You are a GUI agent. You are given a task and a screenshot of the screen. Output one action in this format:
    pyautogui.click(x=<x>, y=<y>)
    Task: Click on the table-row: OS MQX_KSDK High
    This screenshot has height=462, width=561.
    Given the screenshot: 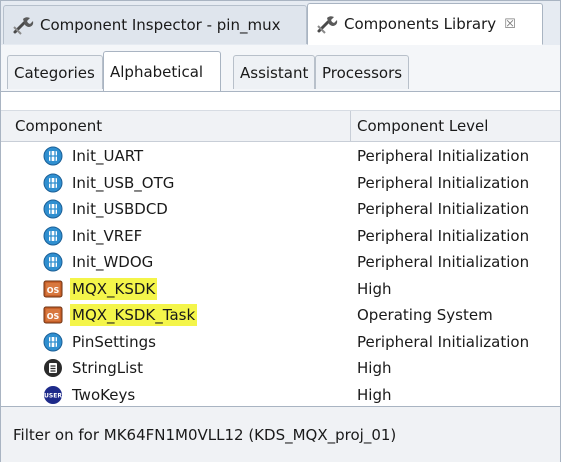 What is the action you would take?
    pyautogui.click(x=280, y=288)
    